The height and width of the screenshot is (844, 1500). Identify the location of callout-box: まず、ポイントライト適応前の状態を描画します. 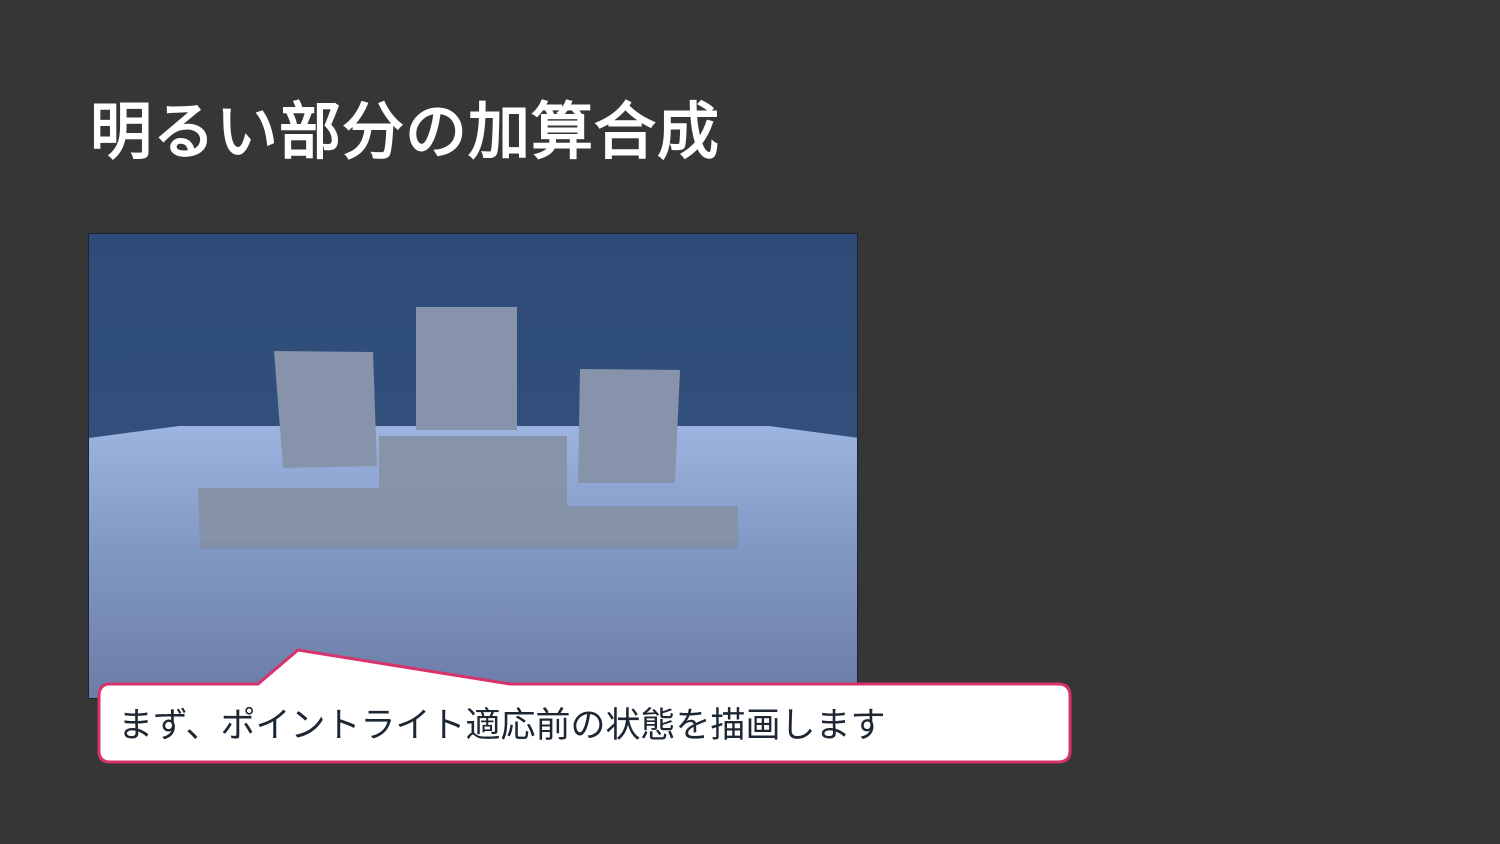
(585, 707).